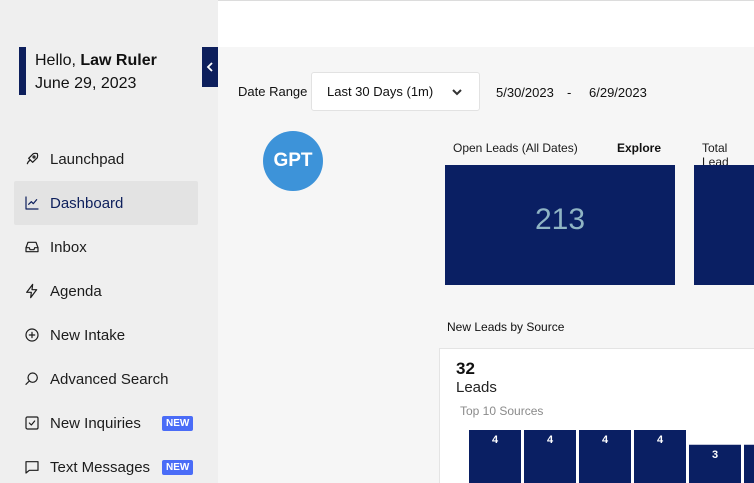  Describe the element at coordinates (525, 92) in the screenshot. I see `date-from: 5/30/2023` at that location.